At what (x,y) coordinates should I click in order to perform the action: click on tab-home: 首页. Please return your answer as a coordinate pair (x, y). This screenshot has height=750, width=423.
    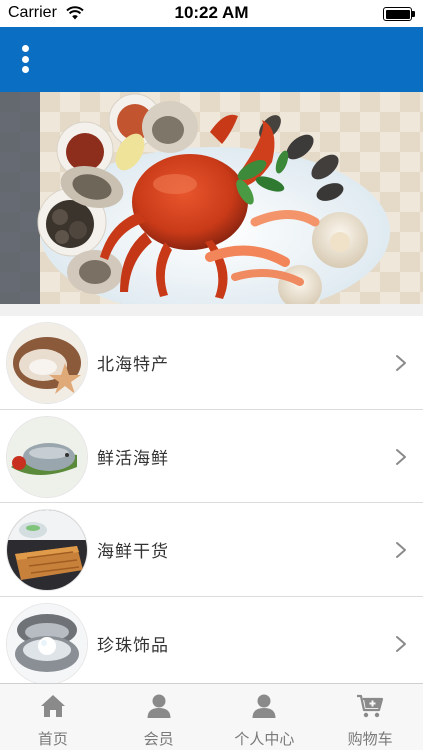
    Looking at the image, I should click on (53, 717).